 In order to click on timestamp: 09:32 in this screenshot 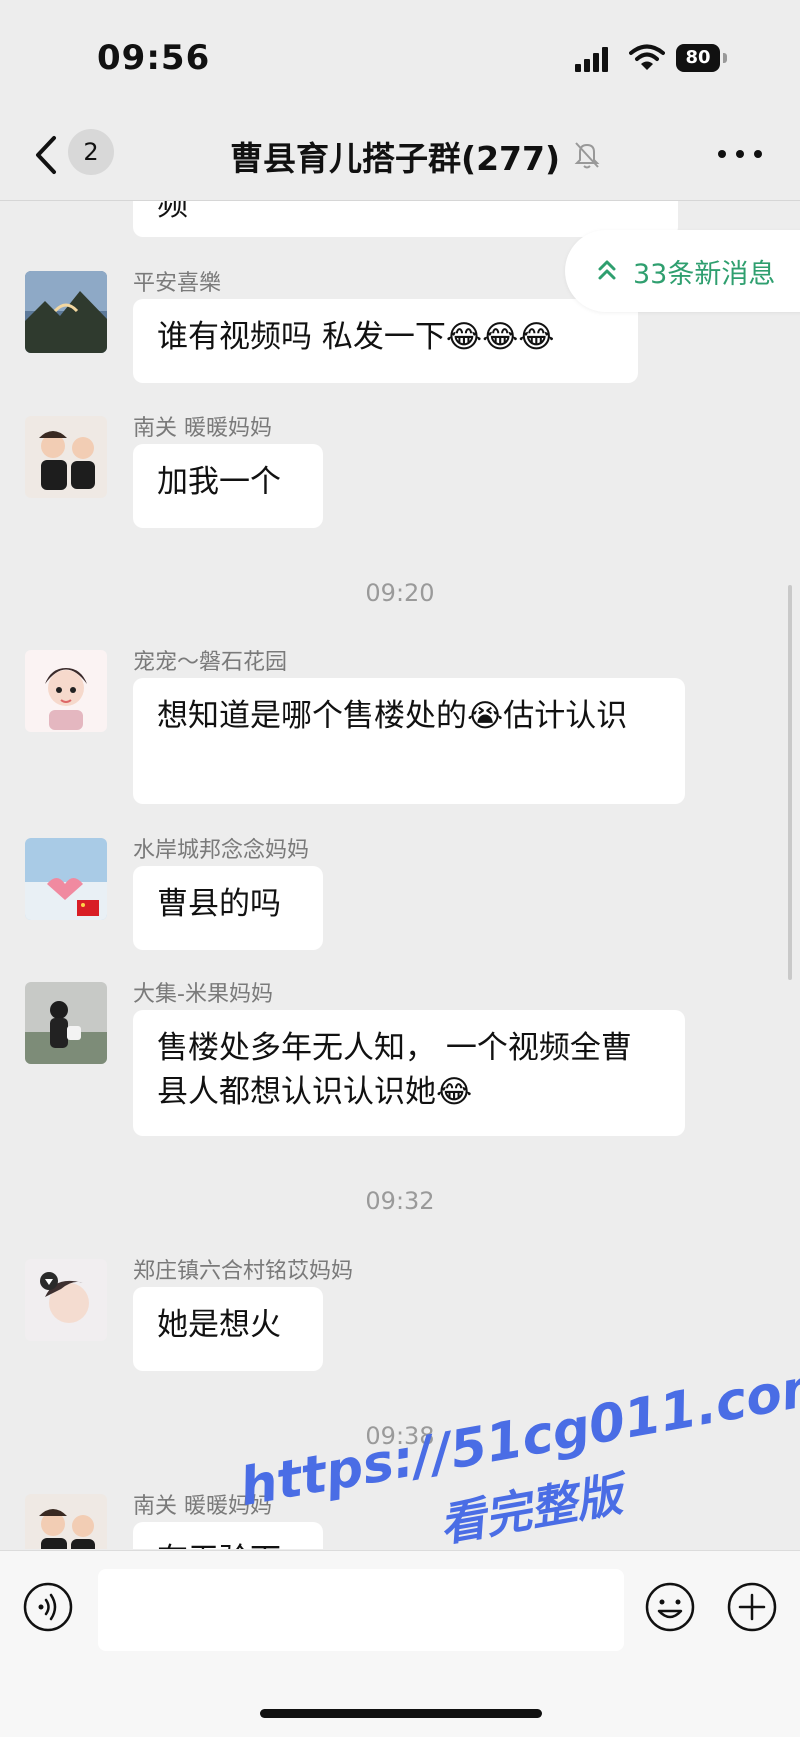, I will do `click(400, 1201)`.